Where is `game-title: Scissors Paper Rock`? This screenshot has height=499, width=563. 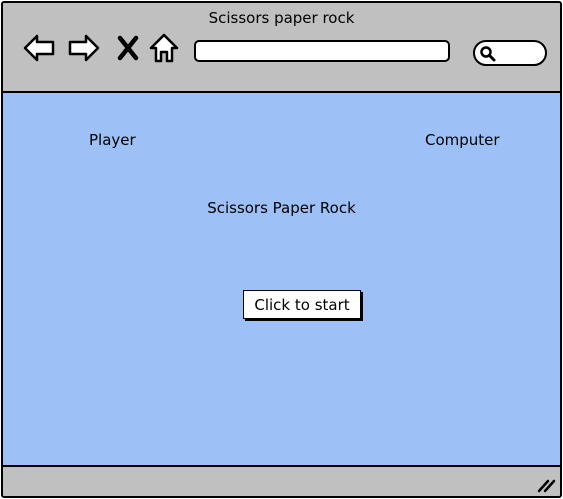 game-title: Scissors Paper Rock is located at coordinates (281, 208).